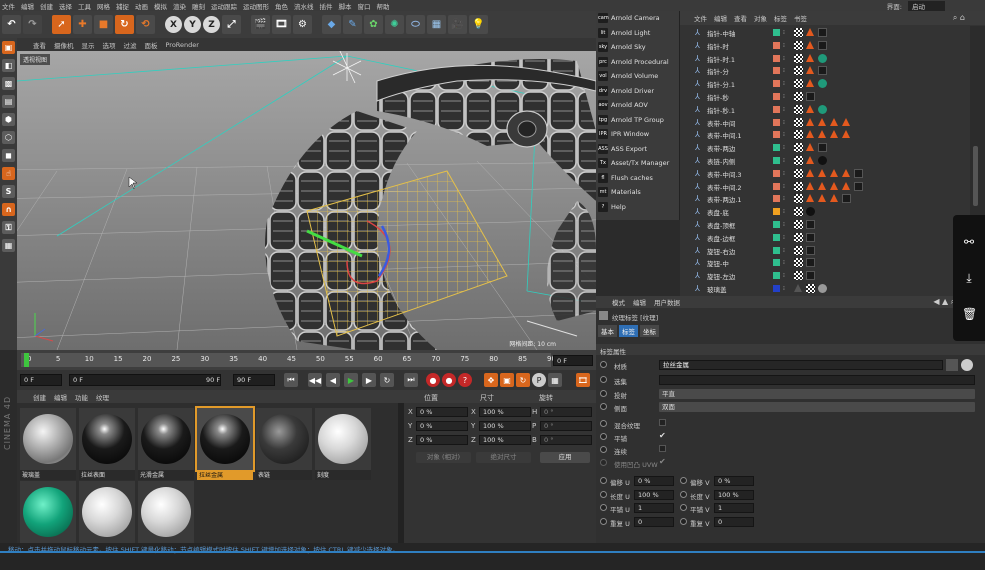 This screenshot has width=985, height=570. What do you see at coordinates (64, 45) in the screenshot?
I see `viewport-menu-item: 摄像机` at bounding box center [64, 45].